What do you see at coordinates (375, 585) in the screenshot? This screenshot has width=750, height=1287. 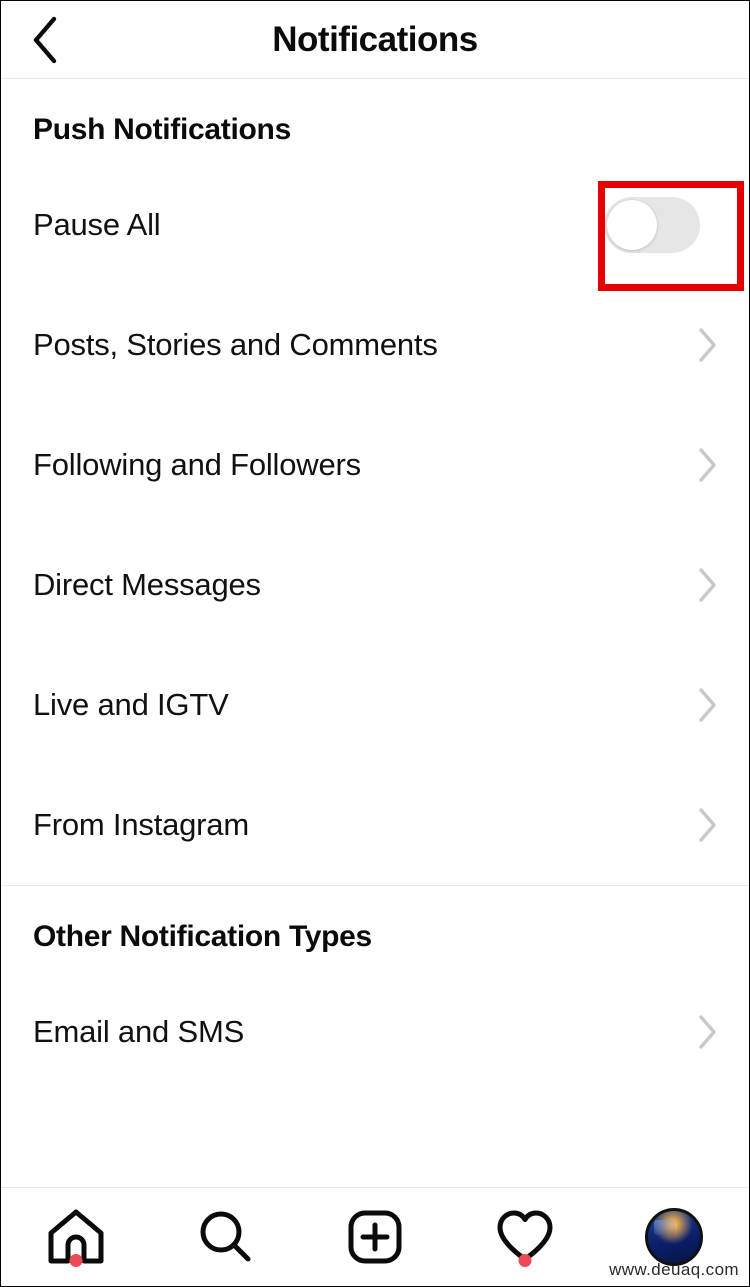 I see `row-direct-messages: Direct Messages` at bounding box center [375, 585].